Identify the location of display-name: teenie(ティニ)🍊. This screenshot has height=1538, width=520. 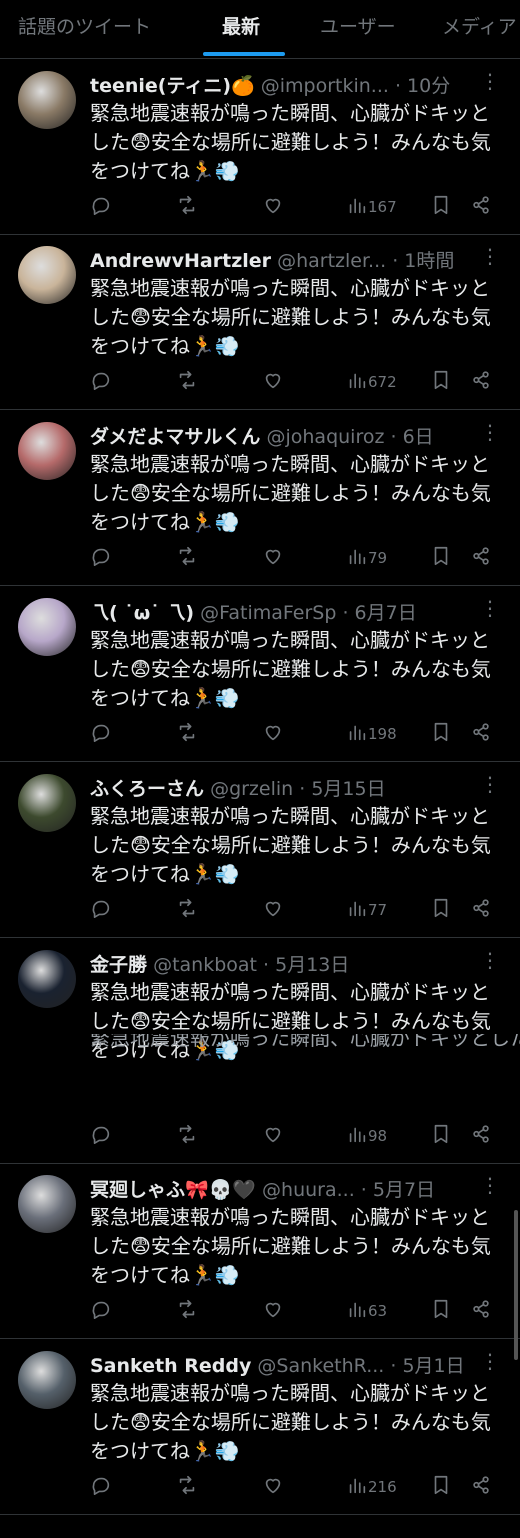
(172, 86).